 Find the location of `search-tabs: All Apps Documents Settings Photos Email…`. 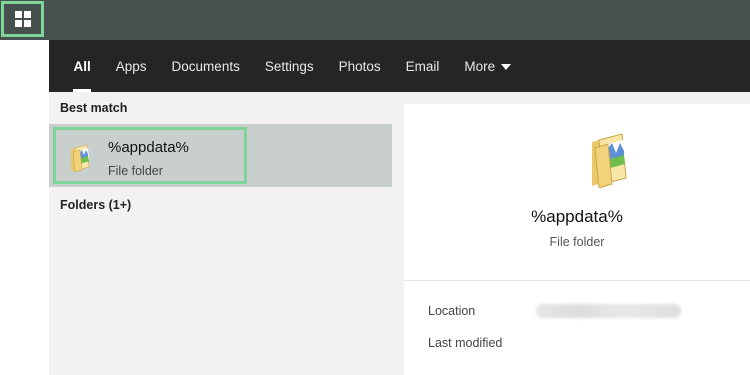

search-tabs: All Apps Documents Settings Photos Email… is located at coordinates (399, 66).